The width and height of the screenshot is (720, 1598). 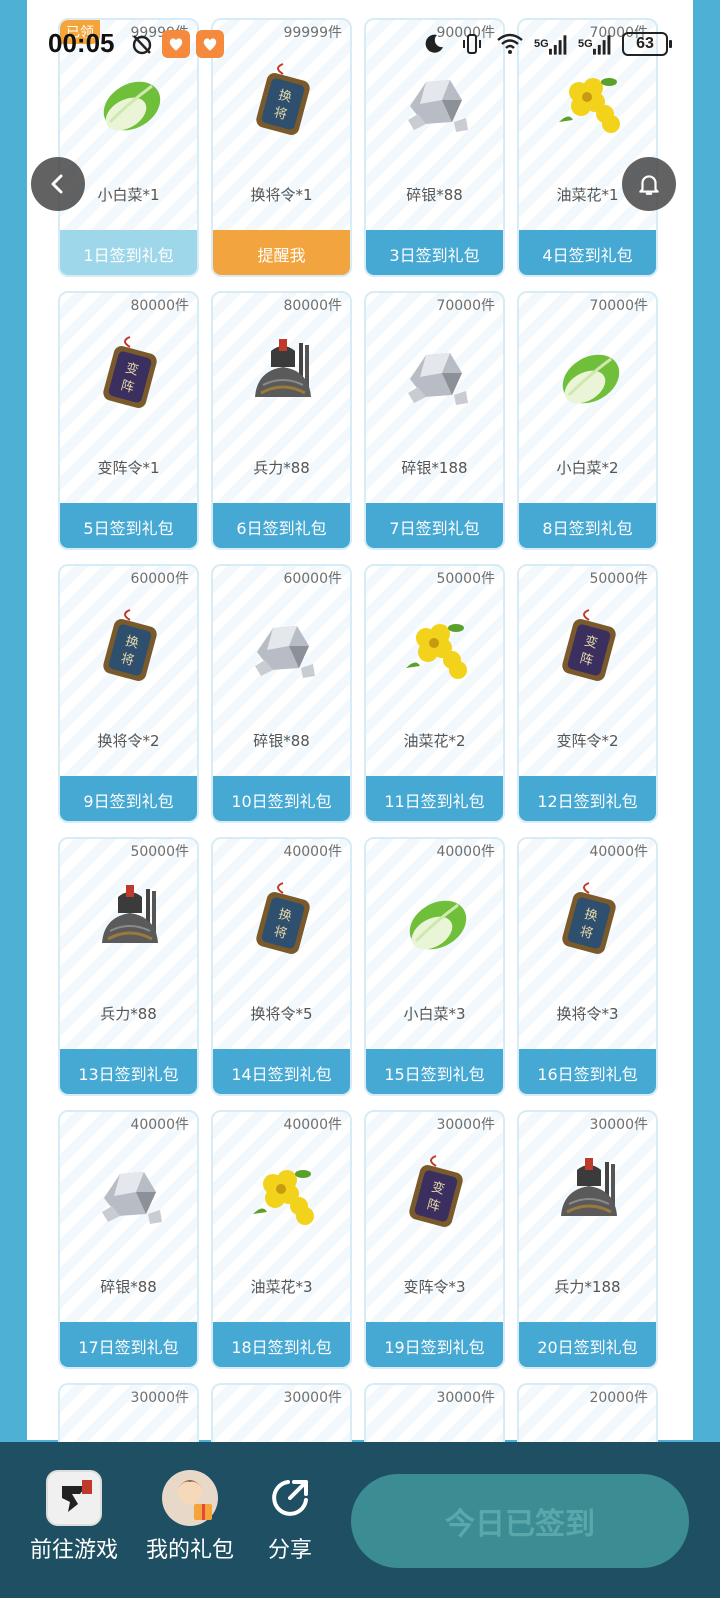 What do you see at coordinates (434, 1014) in the screenshot?
I see `item-name: 小白菜*3` at bounding box center [434, 1014].